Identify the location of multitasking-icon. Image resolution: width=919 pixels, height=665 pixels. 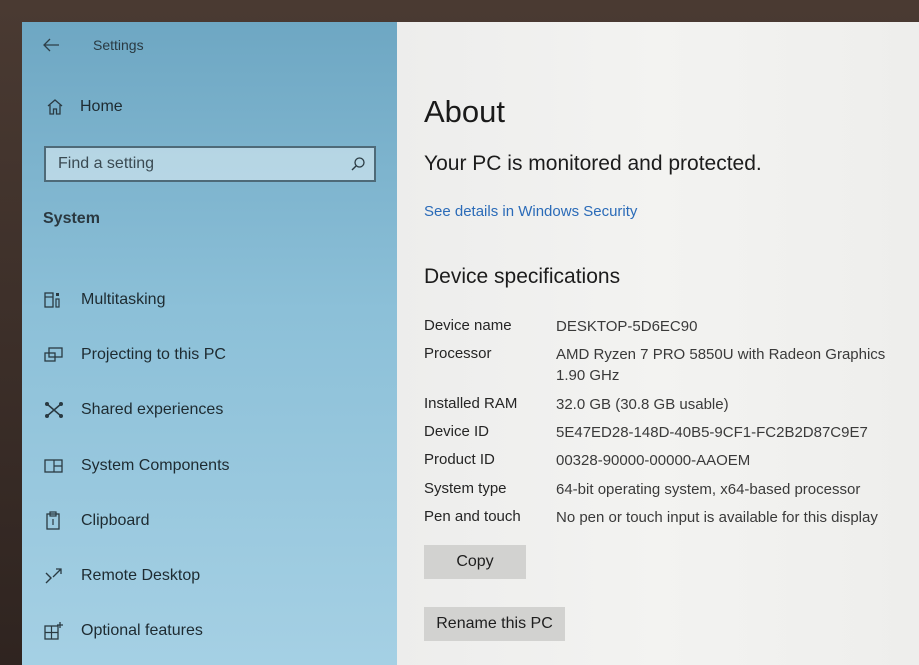
(54, 300).